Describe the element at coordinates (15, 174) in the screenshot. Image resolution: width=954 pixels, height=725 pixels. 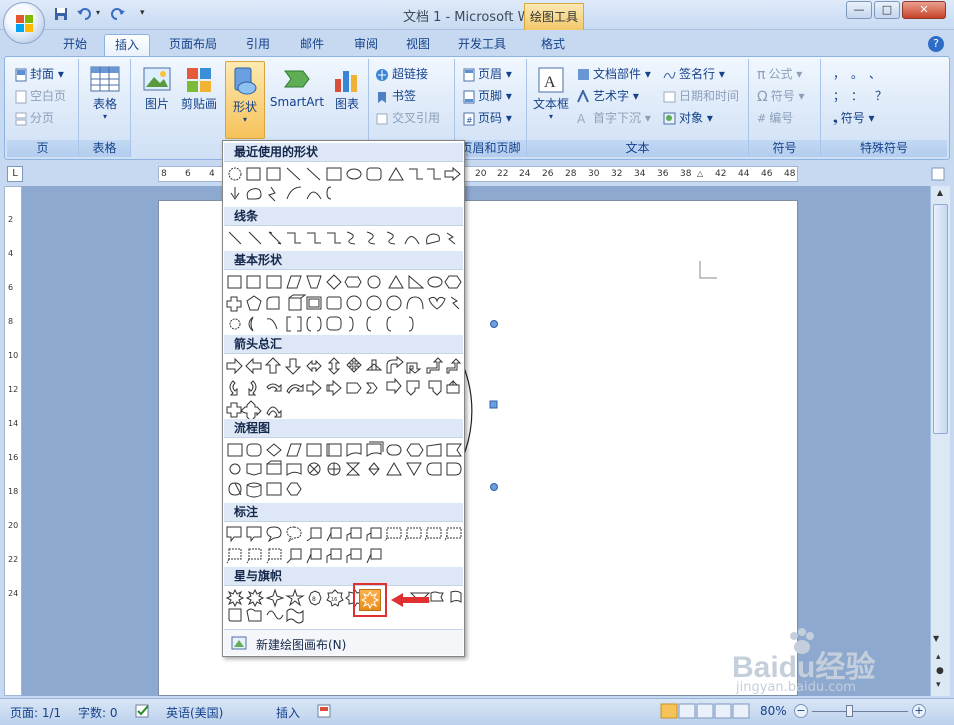
I see `tab-selector-icon: L` at that location.